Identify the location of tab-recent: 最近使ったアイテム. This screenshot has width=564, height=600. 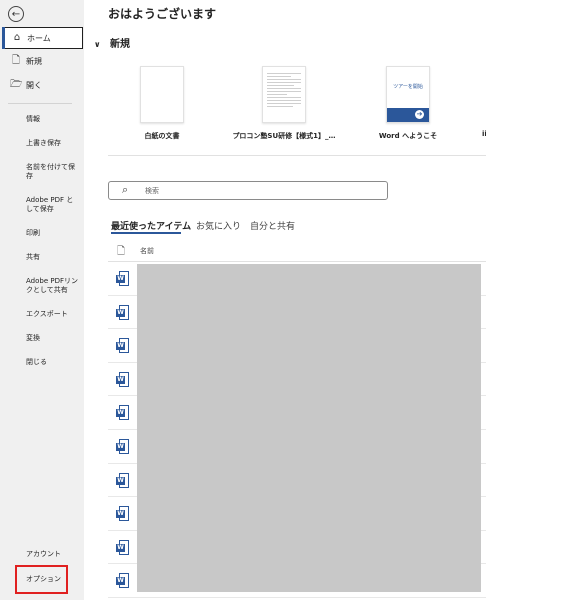
(151, 225).